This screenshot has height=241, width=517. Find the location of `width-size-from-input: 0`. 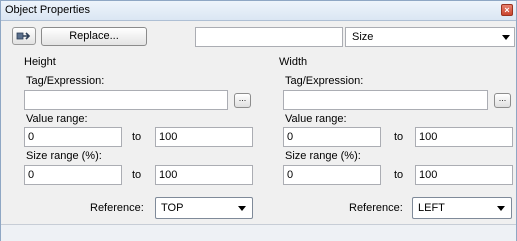

width-size-from-input: 0 is located at coordinates (332, 175).